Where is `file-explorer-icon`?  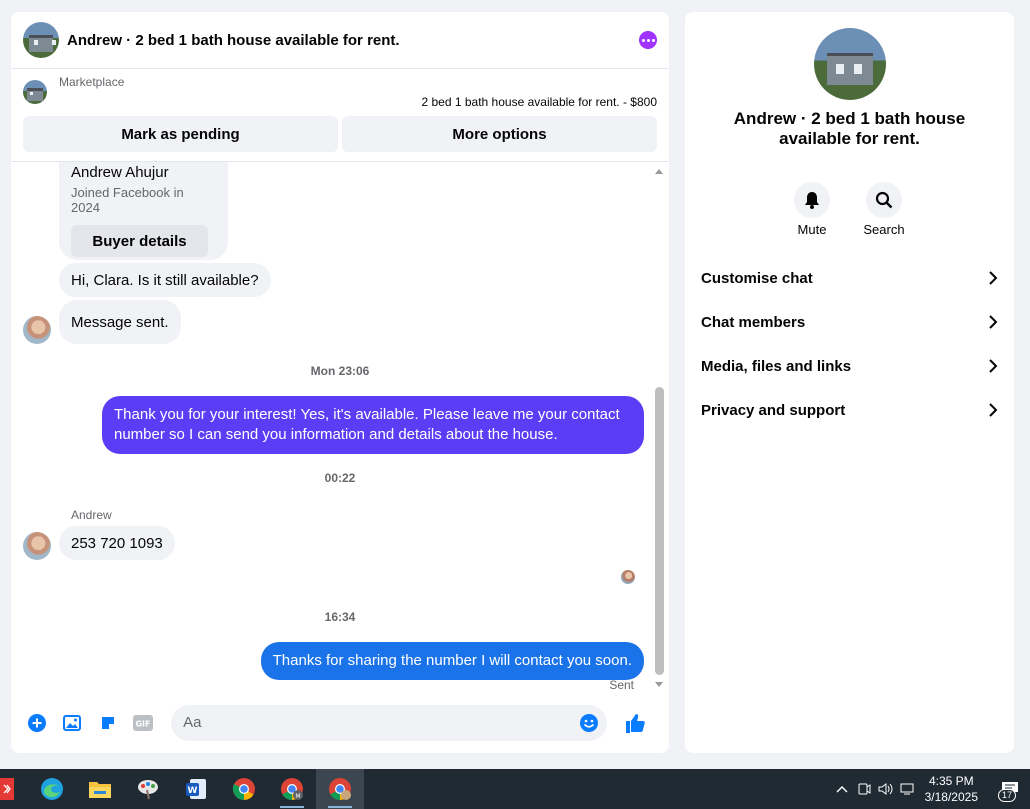 file-explorer-icon is located at coordinates (100, 789).